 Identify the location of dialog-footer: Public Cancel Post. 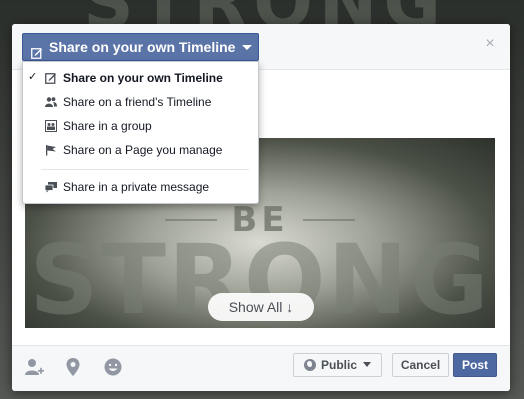
(261, 368).